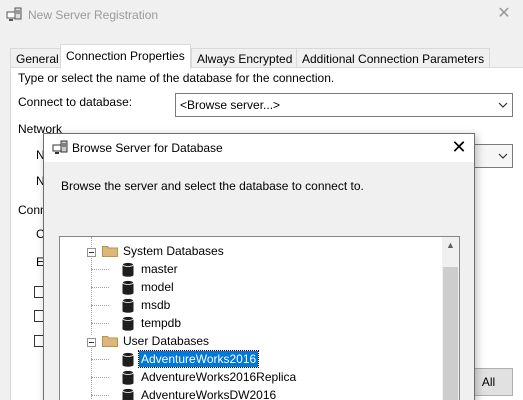 This screenshot has height=400, width=523. Describe the element at coordinates (93, 15) in the screenshot. I see `window-title: New Server Registration` at that location.